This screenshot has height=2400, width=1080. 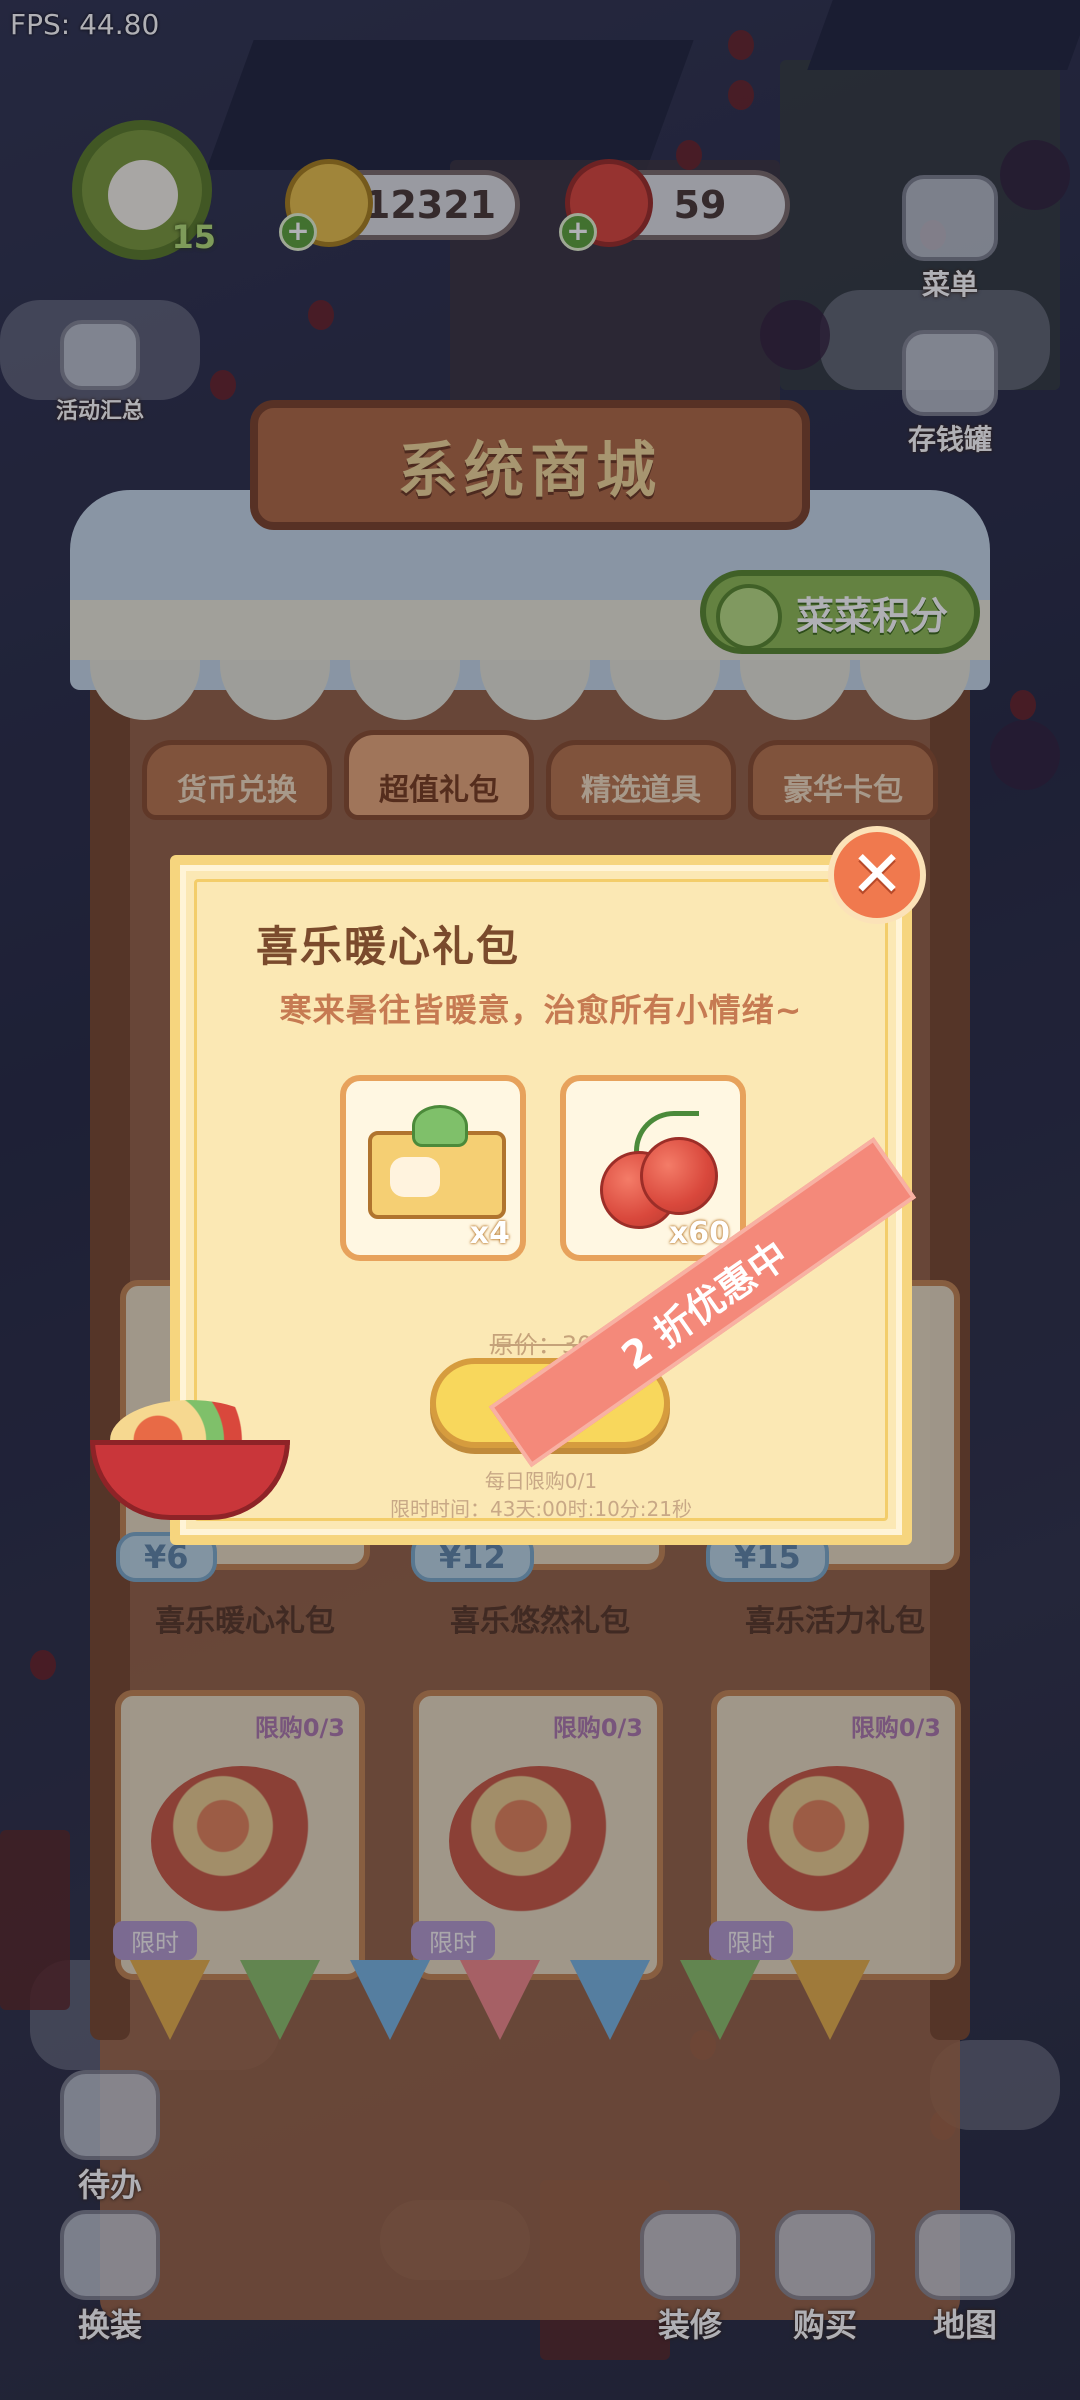 What do you see at coordinates (541, 1010) in the screenshot?
I see `popup-subtitle: 寒来暑往皆暖意，治愈所有小情绪~` at bounding box center [541, 1010].